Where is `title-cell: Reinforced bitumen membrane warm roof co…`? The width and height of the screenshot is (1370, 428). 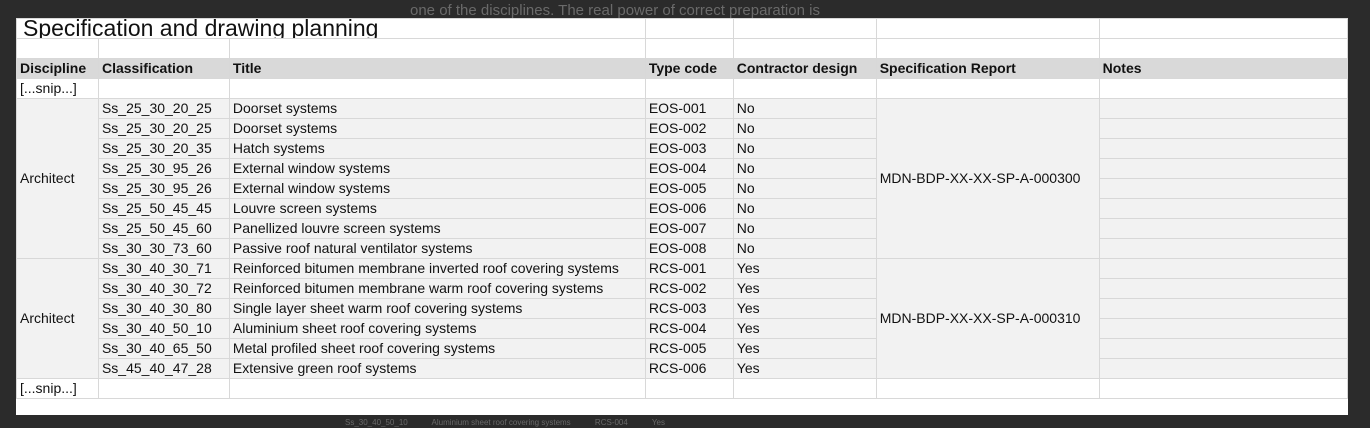
title-cell: Reinforced bitumen membrane warm roof co… is located at coordinates (437, 288).